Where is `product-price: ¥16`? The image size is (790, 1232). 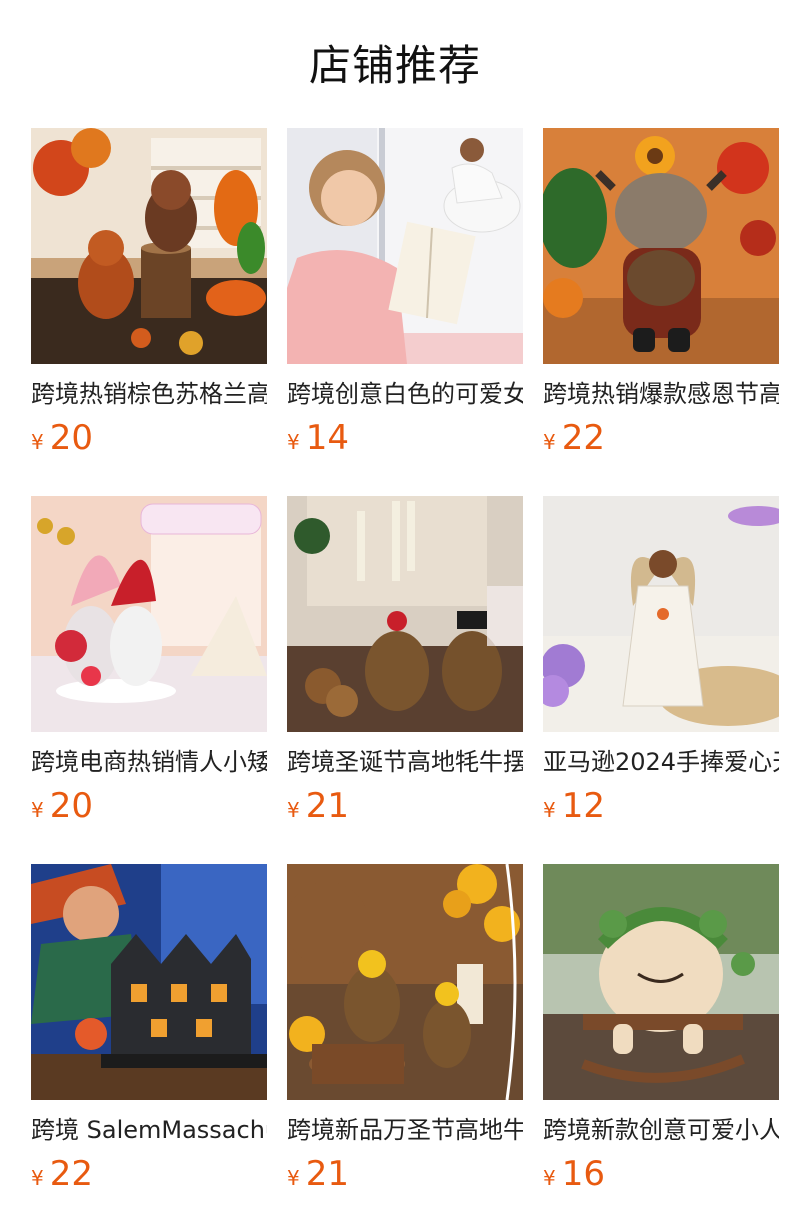
product-price: ¥16 is located at coordinates (661, 1174).